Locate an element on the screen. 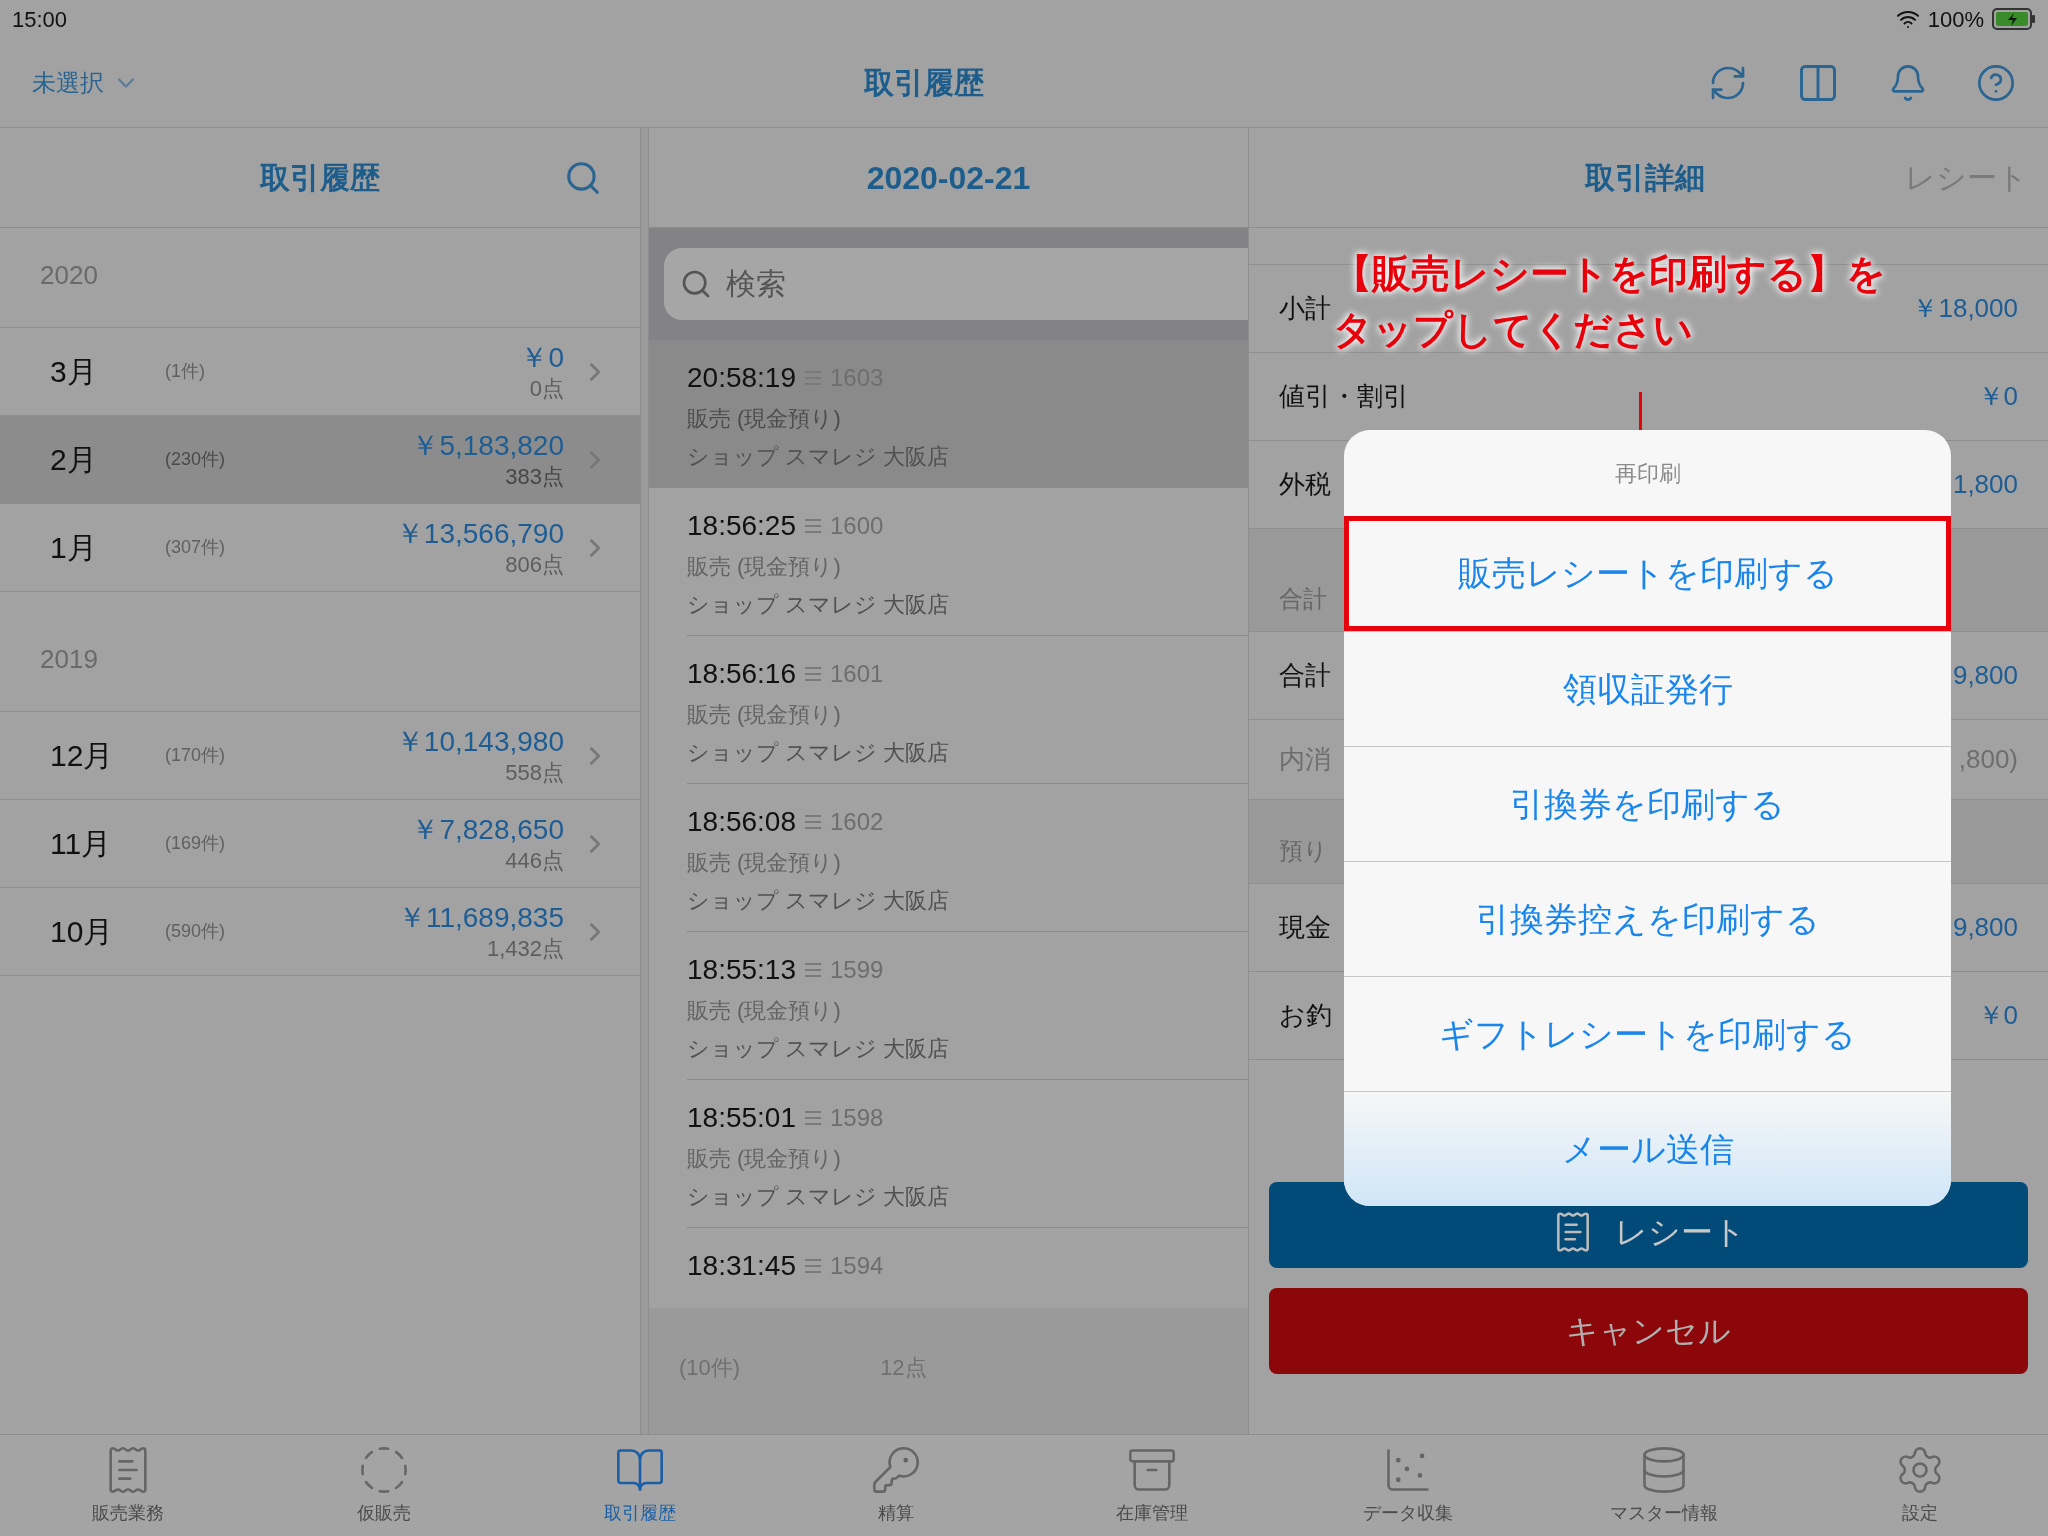  time-label: 18:56:16 is located at coordinates (741, 674).